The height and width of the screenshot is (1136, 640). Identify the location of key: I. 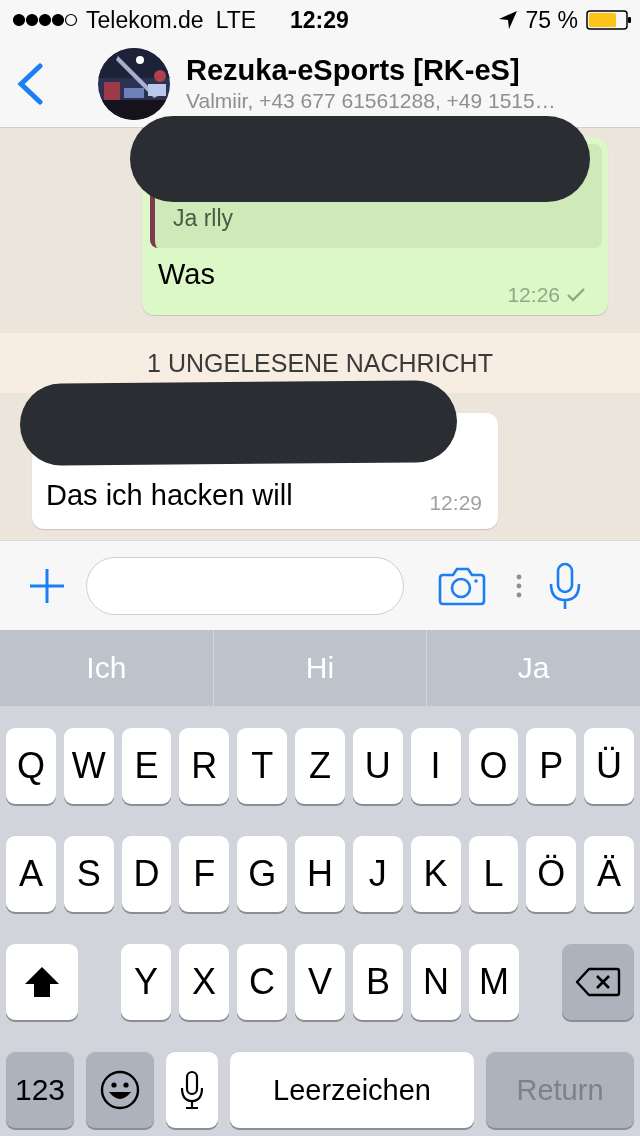
(435, 766).